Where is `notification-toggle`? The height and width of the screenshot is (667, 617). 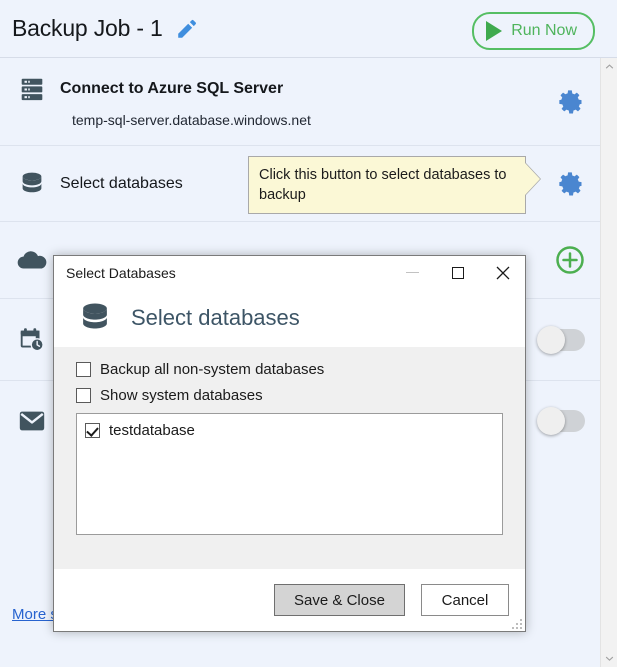 notification-toggle is located at coordinates (561, 421).